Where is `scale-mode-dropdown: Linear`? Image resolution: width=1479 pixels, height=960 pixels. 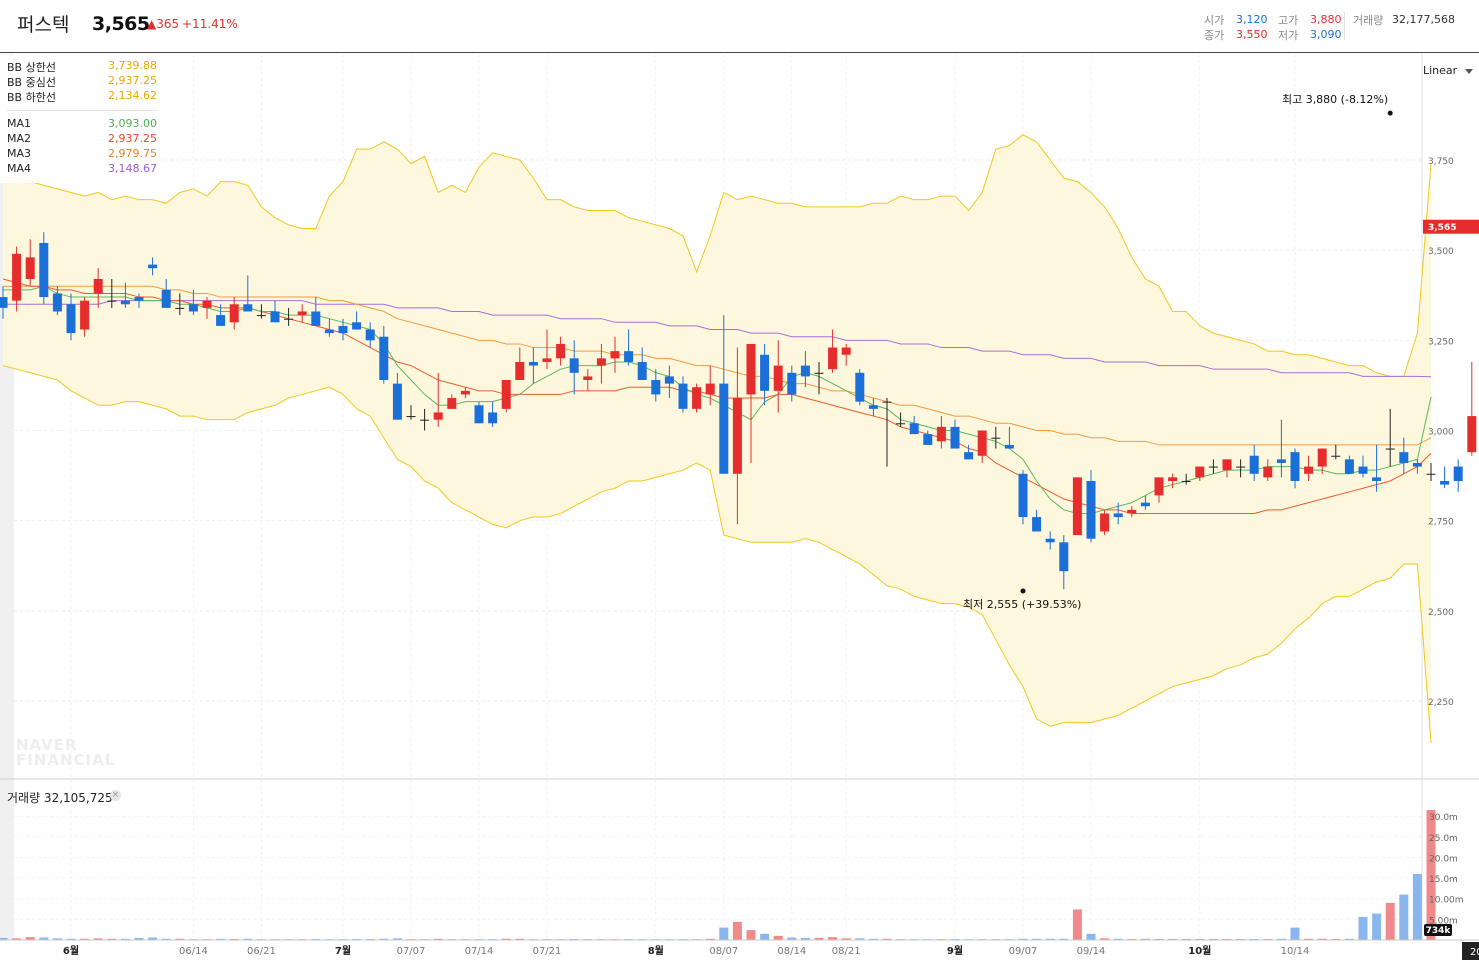 scale-mode-dropdown: Linear is located at coordinates (1448, 70).